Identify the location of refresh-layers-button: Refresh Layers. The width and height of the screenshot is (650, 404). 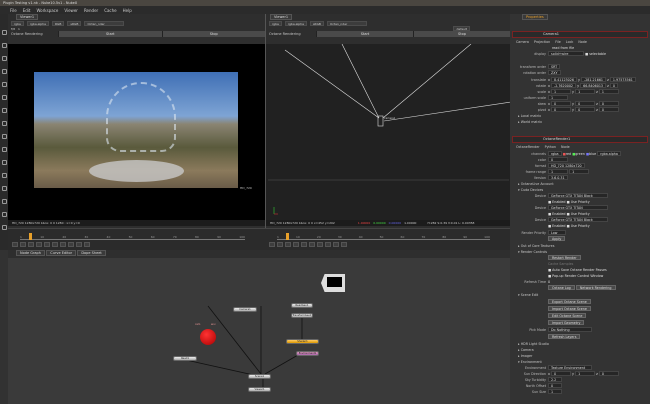
(564, 336).